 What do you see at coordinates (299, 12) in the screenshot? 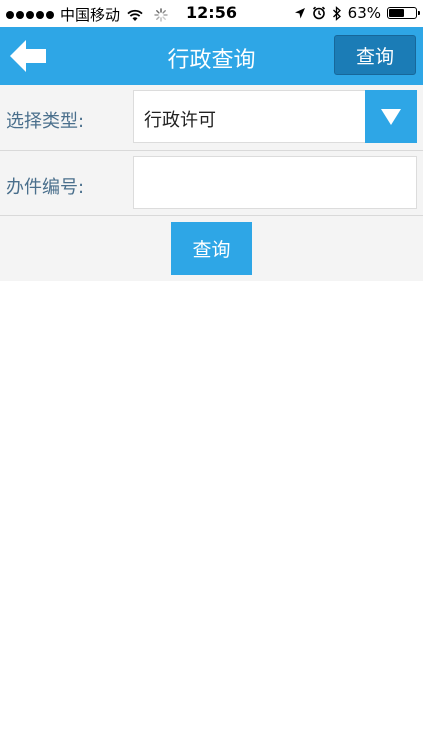
I see `location-arrow-icon` at bounding box center [299, 12].